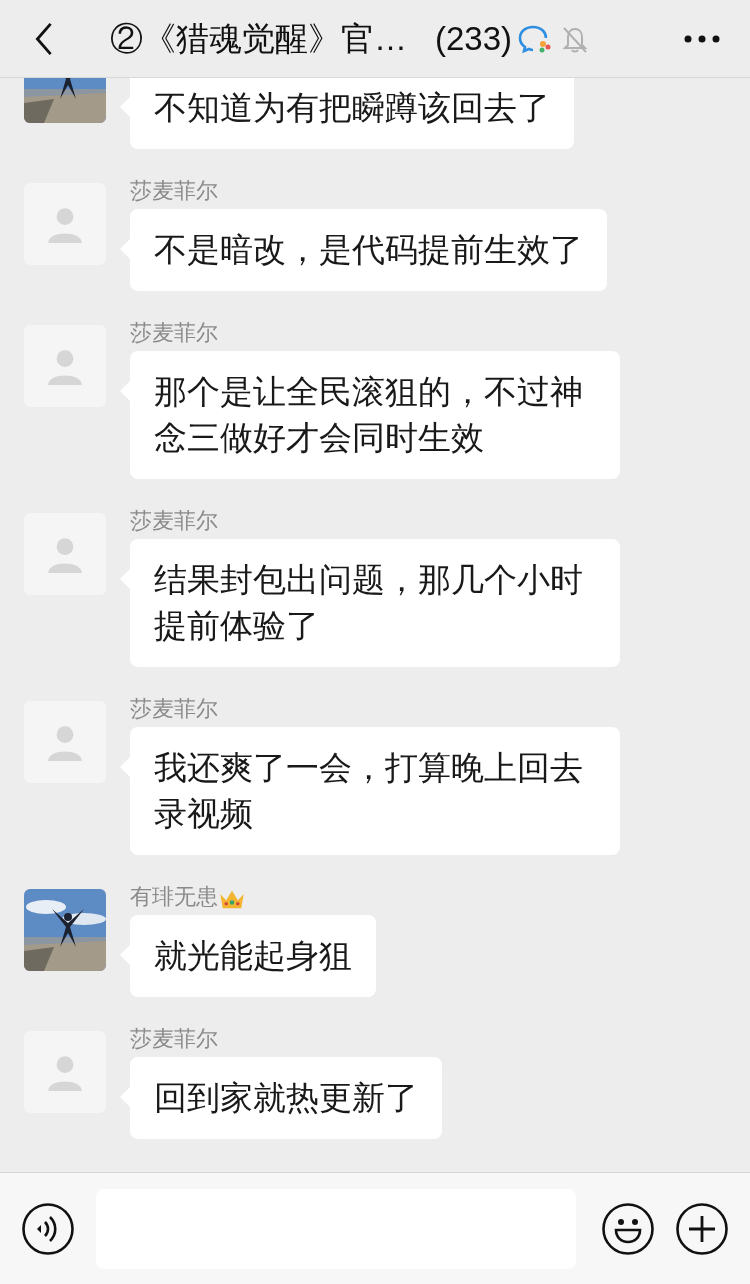  Describe the element at coordinates (44, 38) in the screenshot. I see `back-icon` at that location.